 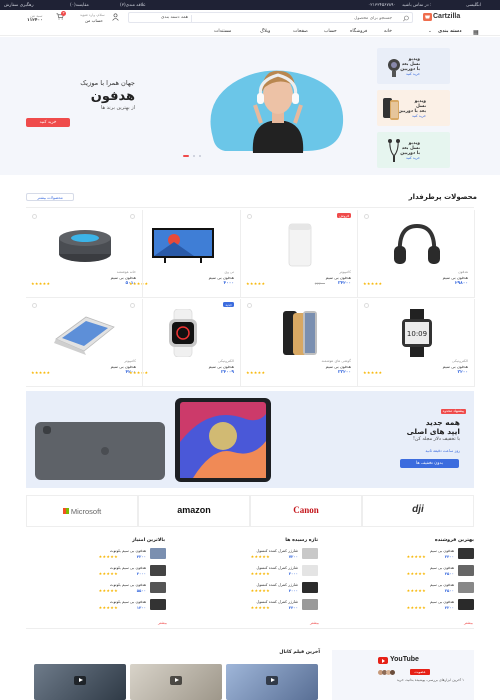 What do you see at coordinates (126, 272) in the screenshot?
I see `product-category: خانه هوشمند` at bounding box center [126, 272].